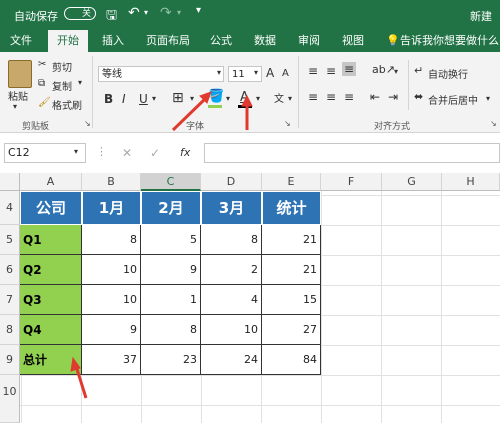 The image size is (500, 423). I want to click on arrow-to-fill-color, so click(189, 114).